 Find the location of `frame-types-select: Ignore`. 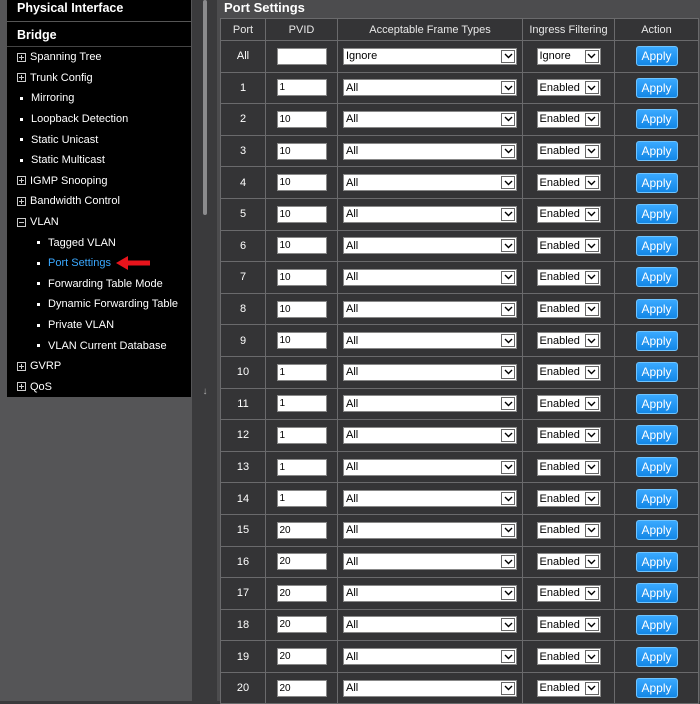

frame-types-select: Ignore is located at coordinates (430, 56).